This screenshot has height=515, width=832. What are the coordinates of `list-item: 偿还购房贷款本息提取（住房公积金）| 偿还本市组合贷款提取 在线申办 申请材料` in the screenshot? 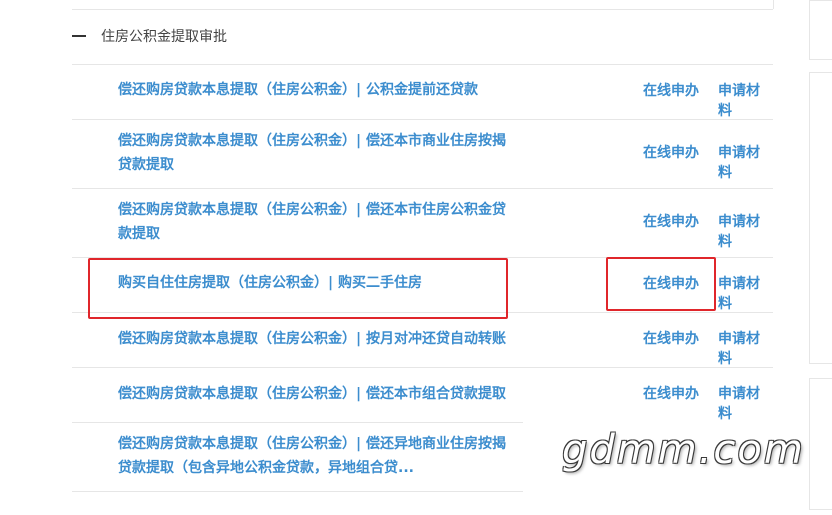 It's located at (422, 394).